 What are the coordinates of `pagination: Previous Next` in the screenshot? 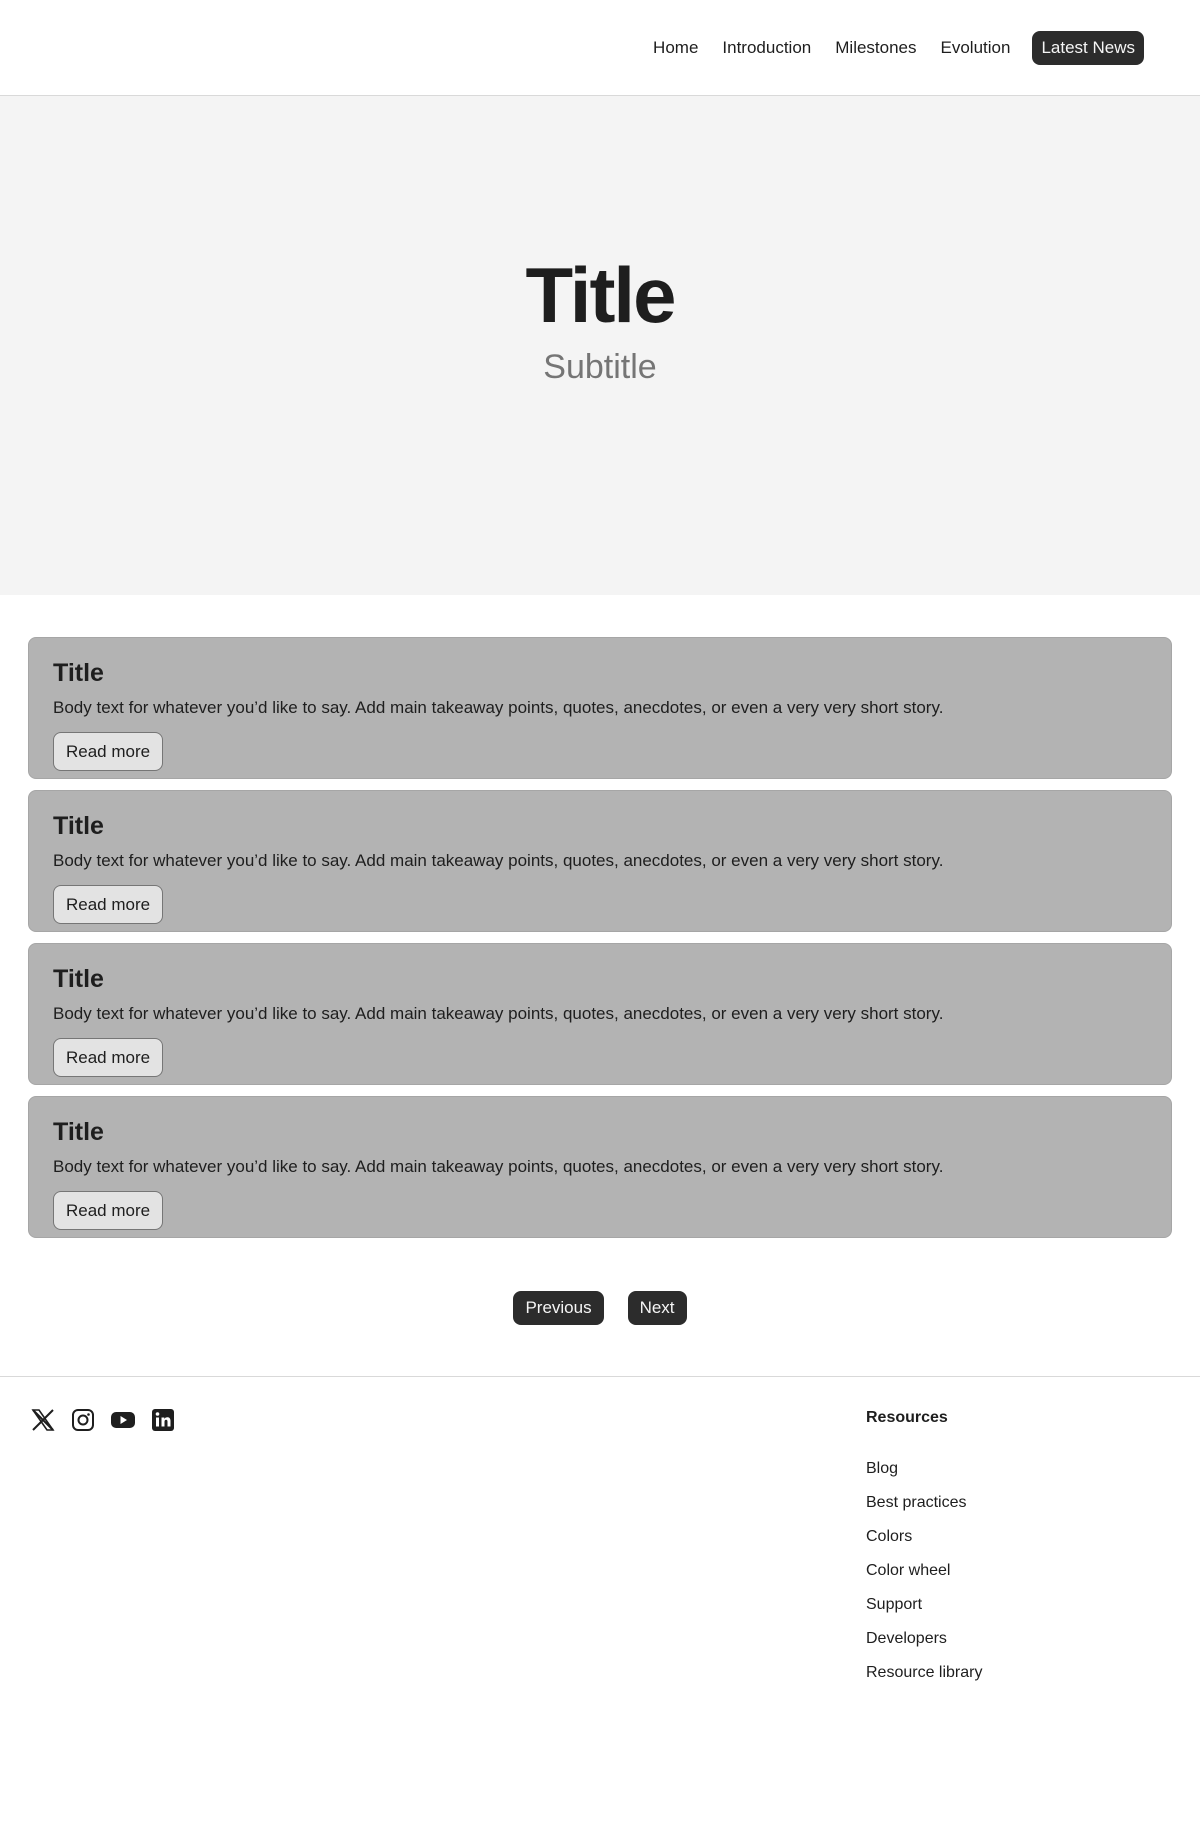 It's located at (600, 1308).